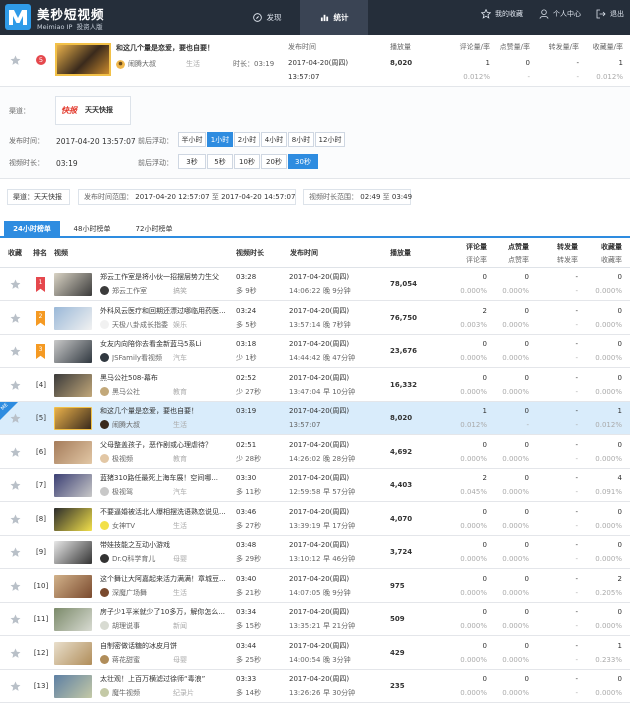 The height and width of the screenshot is (704, 630). I want to click on channel-name: JSFamily看视频, so click(141, 358).